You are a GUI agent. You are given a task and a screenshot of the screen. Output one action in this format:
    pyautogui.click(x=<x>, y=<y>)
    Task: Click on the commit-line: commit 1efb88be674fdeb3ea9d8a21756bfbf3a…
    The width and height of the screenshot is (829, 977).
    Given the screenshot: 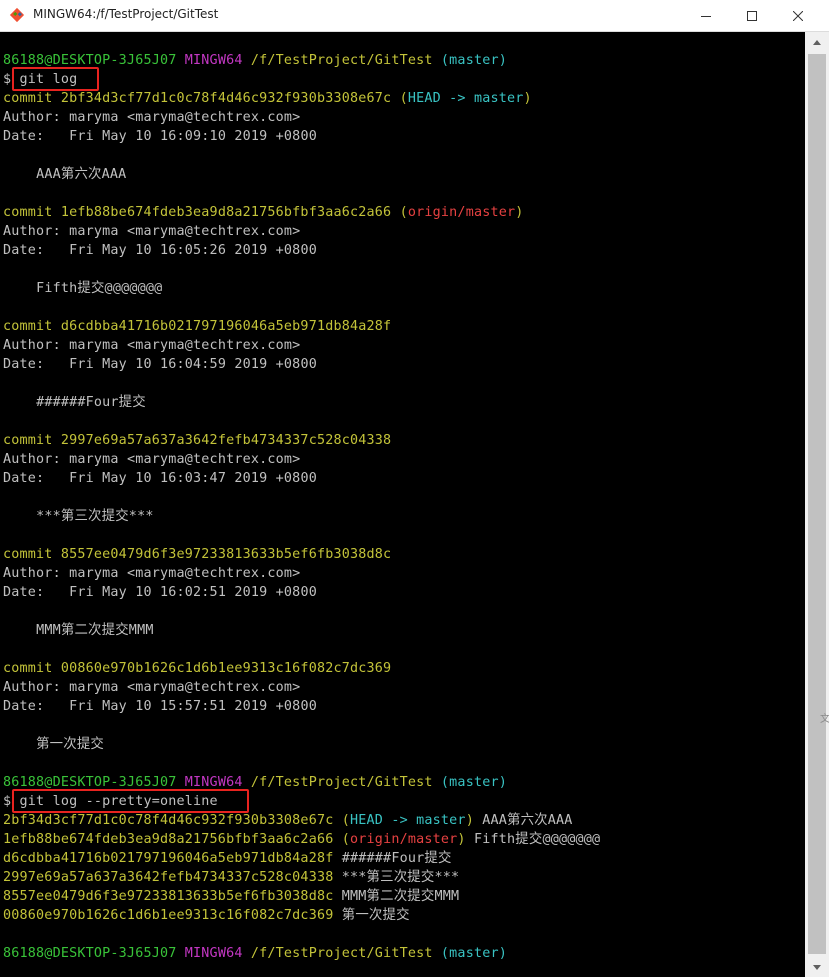 What is the action you would take?
    pyautogui.click(x=263, y=212)
    